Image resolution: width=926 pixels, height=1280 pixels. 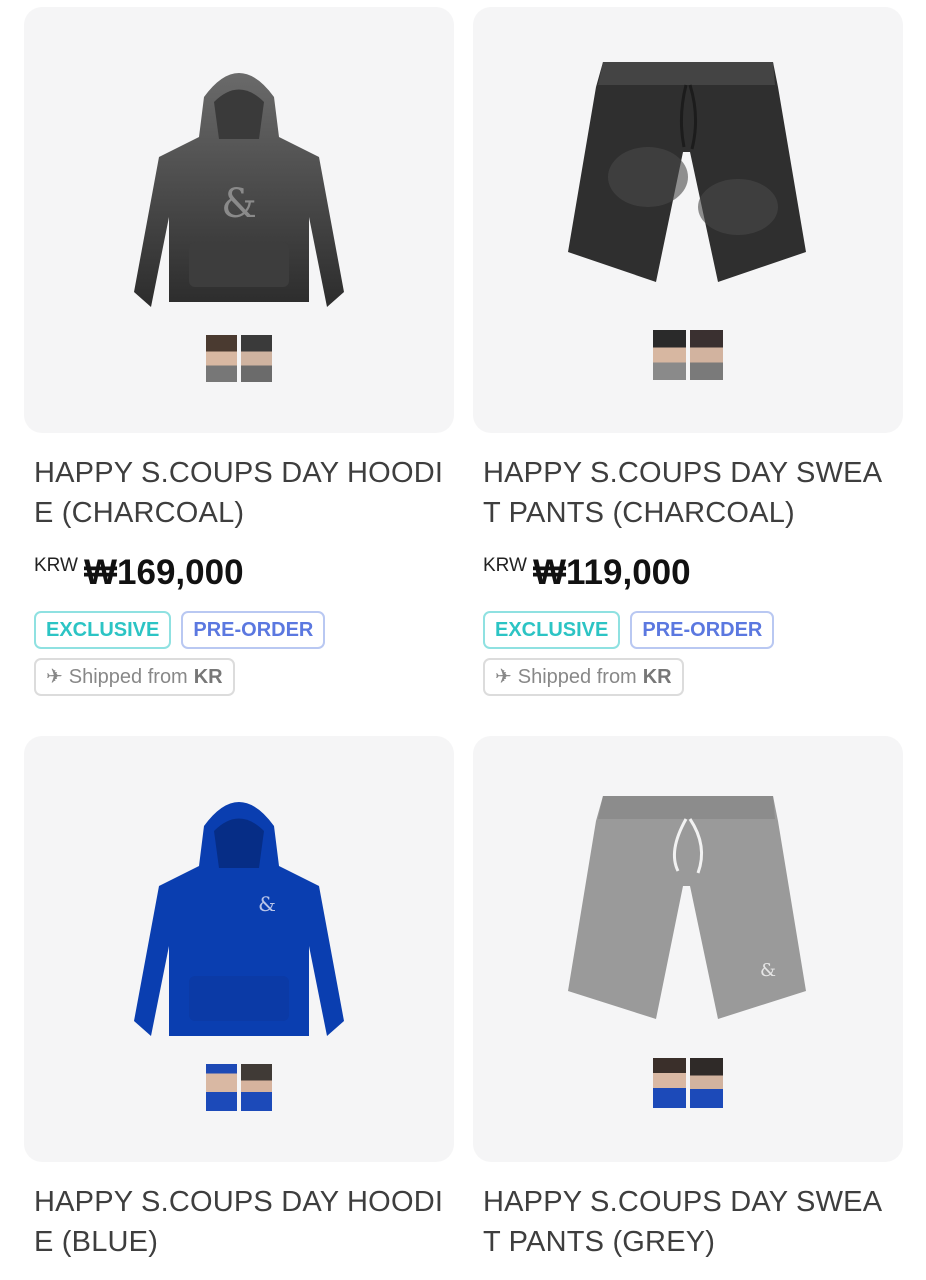 I want to click on product-price: KRW ₩169,000, so click(x=139, y=573).